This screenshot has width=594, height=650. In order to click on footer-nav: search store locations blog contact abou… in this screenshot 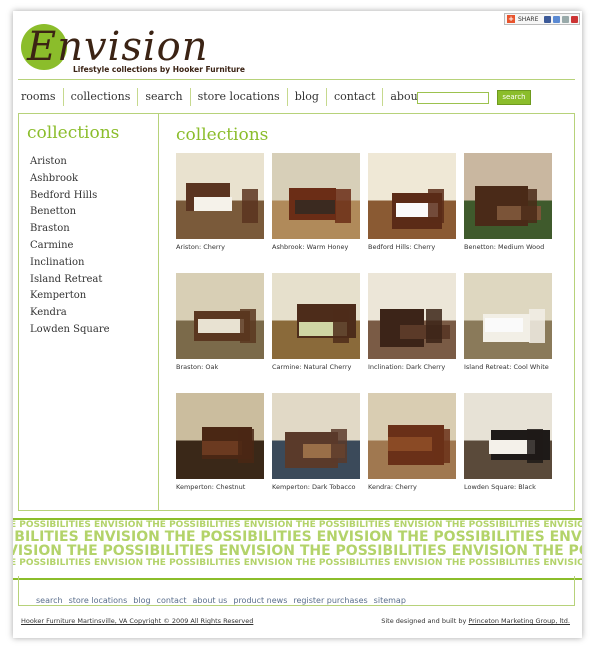, I will do `click(221, 600)`.